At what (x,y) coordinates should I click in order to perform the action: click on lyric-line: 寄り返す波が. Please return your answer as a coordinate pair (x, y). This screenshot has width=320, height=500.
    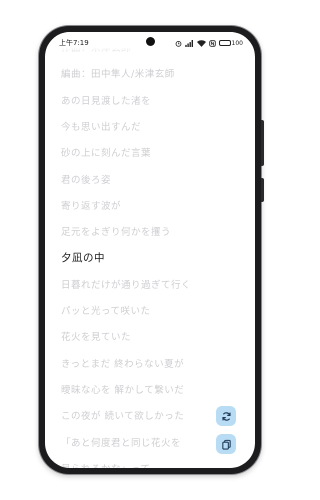
    Looking at the image, I should click on (91, 205).